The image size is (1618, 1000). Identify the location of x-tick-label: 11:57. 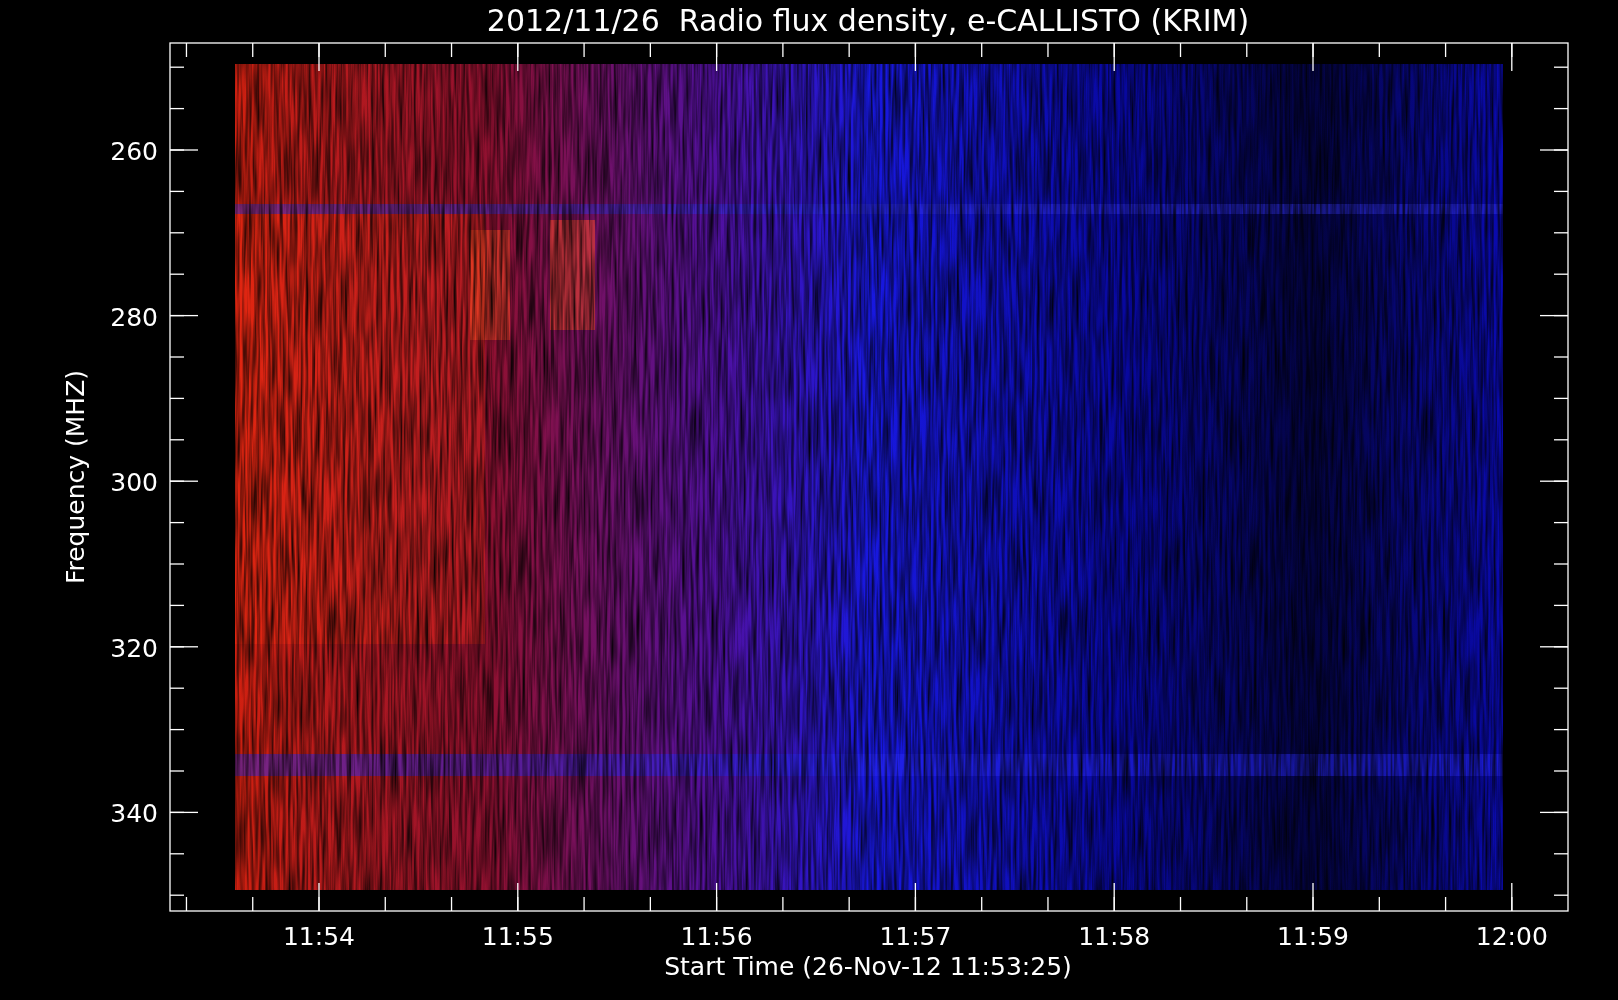
(915, 936).